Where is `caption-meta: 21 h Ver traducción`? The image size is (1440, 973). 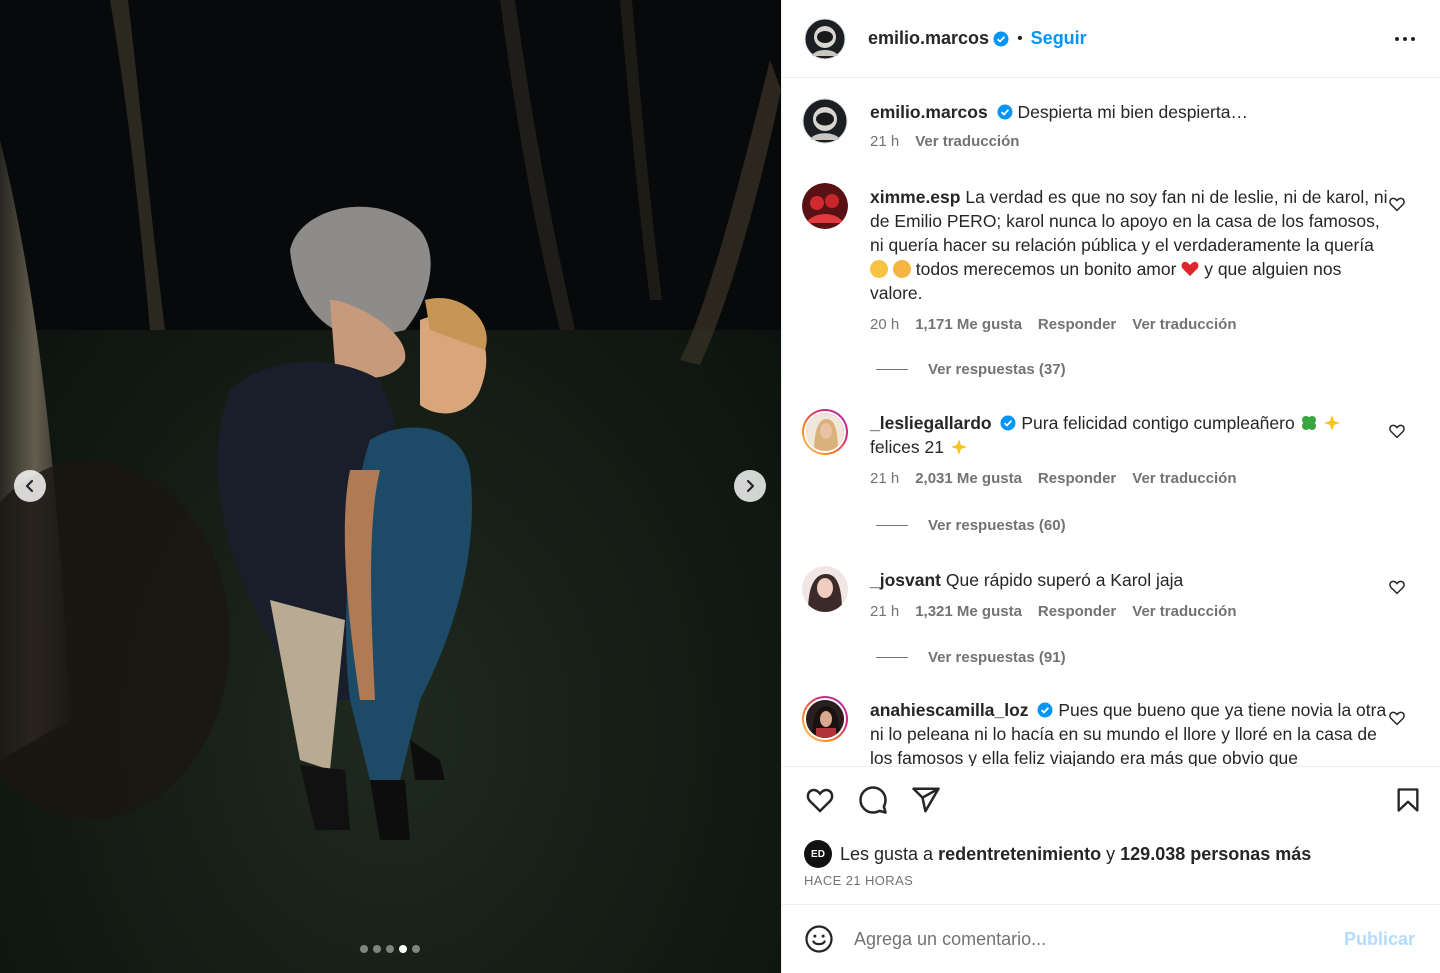 caption-meta: 21 h Ver traducción is located at coordinates (1130, 142).